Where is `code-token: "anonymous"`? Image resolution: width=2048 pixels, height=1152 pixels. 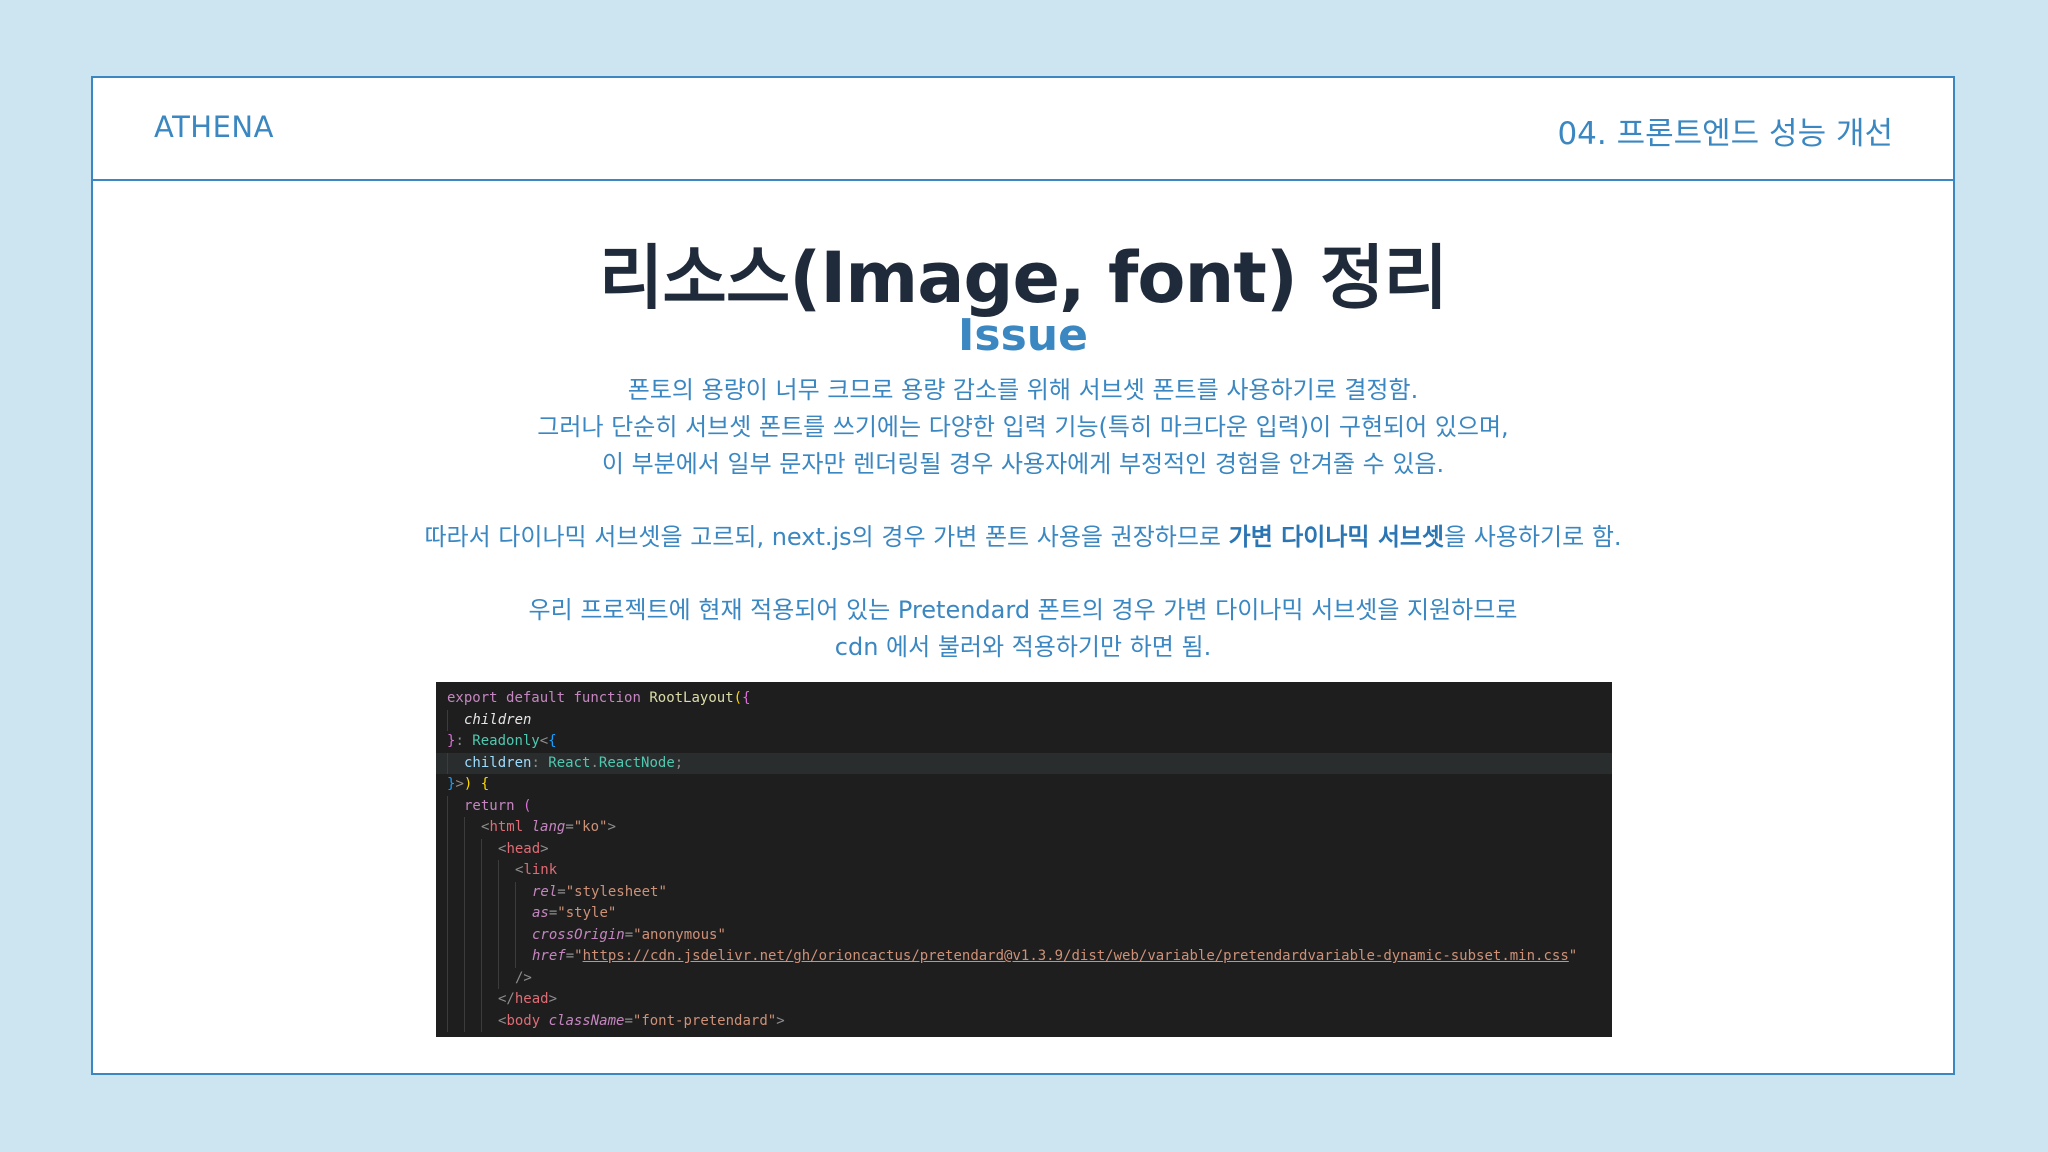
code-token: "anonymous" is located at coordinates (679, 934).